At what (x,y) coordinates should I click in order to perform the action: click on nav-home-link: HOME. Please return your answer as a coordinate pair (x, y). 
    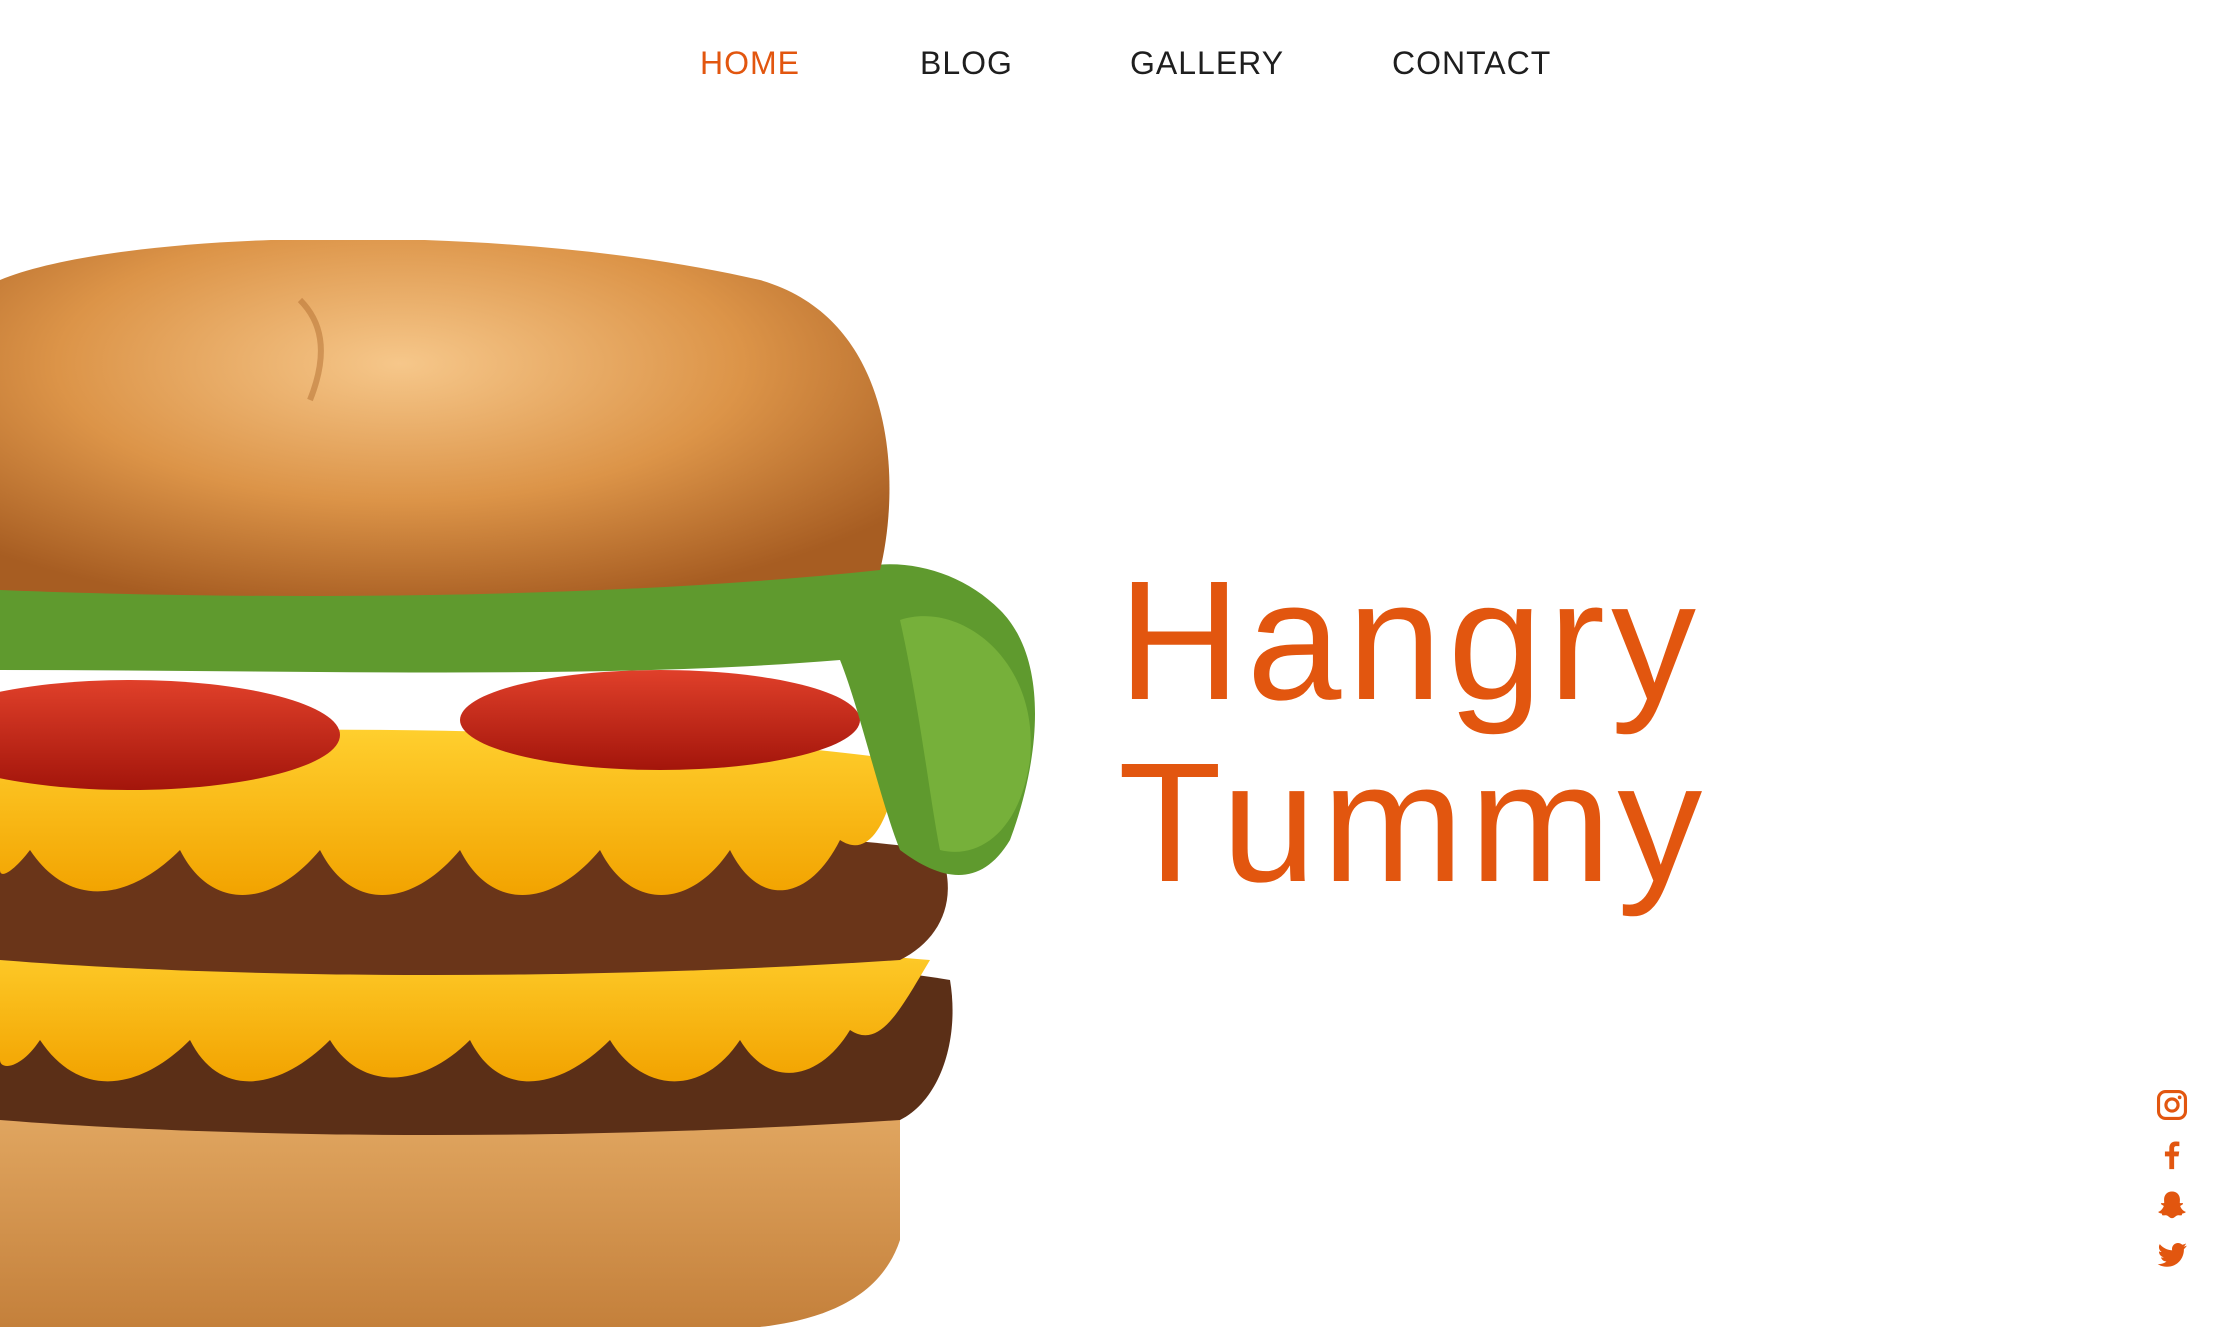
    Looking at the image, I should click on (750, 63).